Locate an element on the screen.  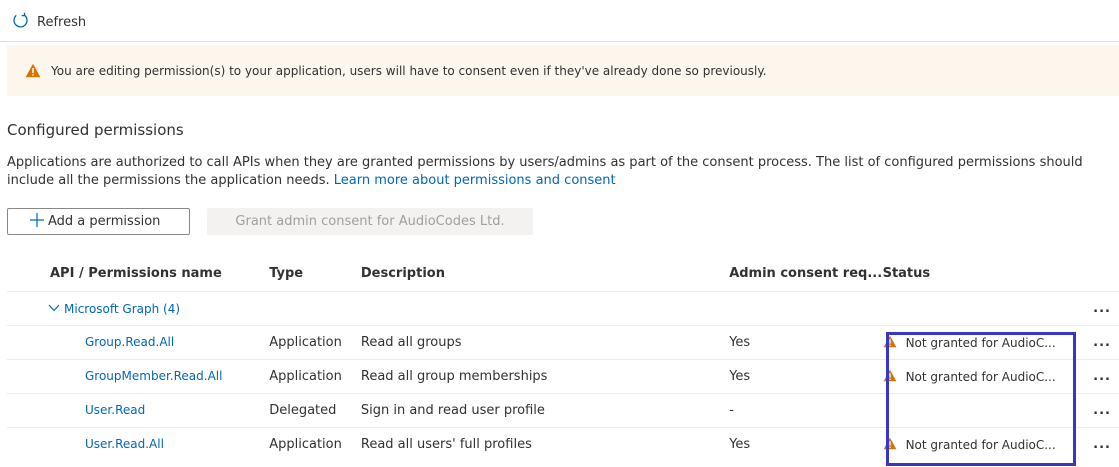
column-header-type: Type is located at coordinates (315, 273).